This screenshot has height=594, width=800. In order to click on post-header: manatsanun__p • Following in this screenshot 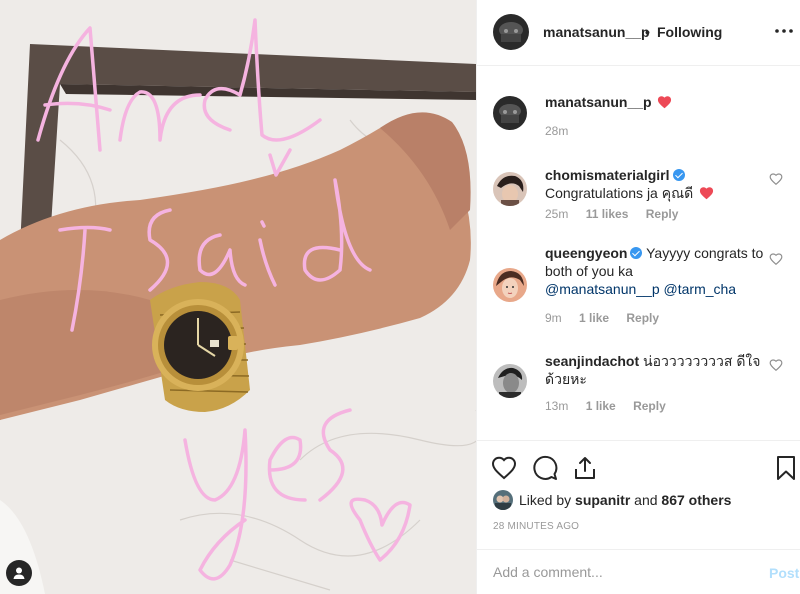, I will do `click(638, 33)`.